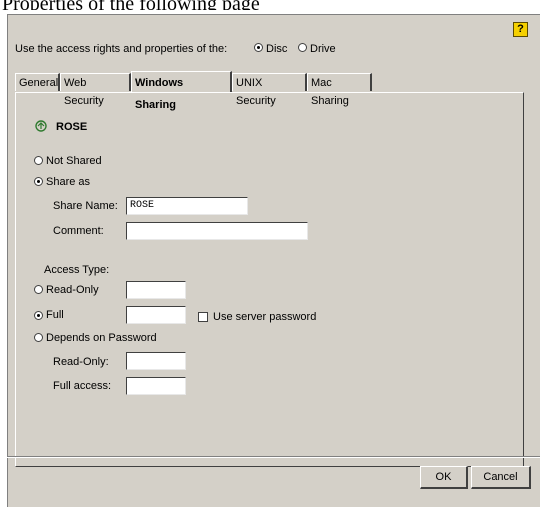  What do you see at coordinates (203, 317) in the screenshot?
I see `use-server-password-checkbox` at bounding box center [203, 317].